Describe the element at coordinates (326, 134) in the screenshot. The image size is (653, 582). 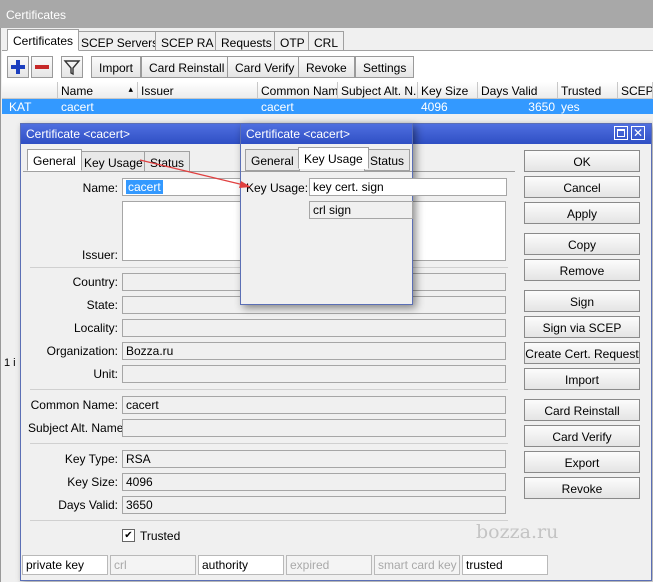
I see `key-usage-popup-title: Certificate <cacert>` at that location.